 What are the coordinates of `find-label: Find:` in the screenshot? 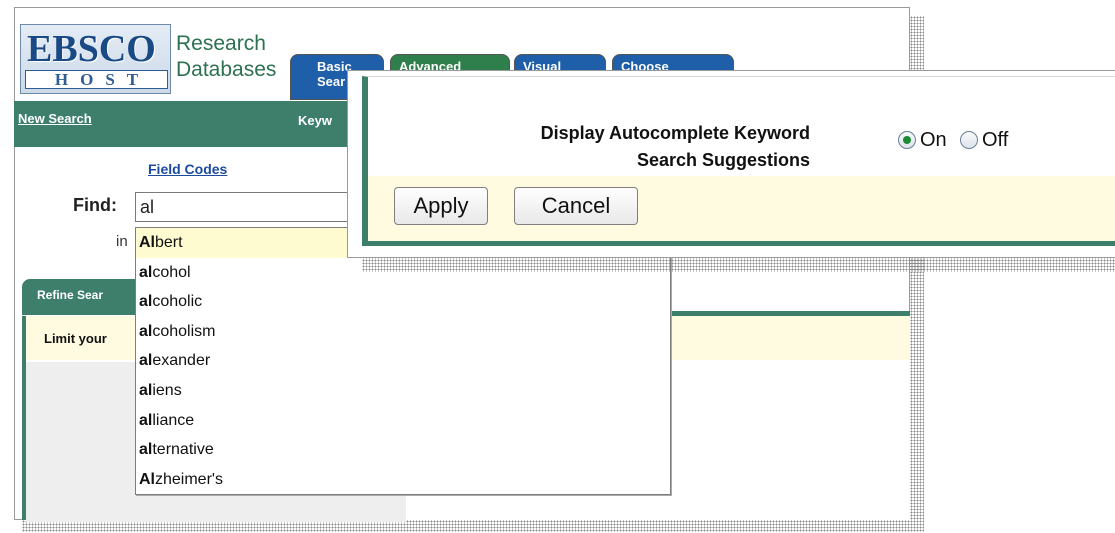 It's located at (95, 205).